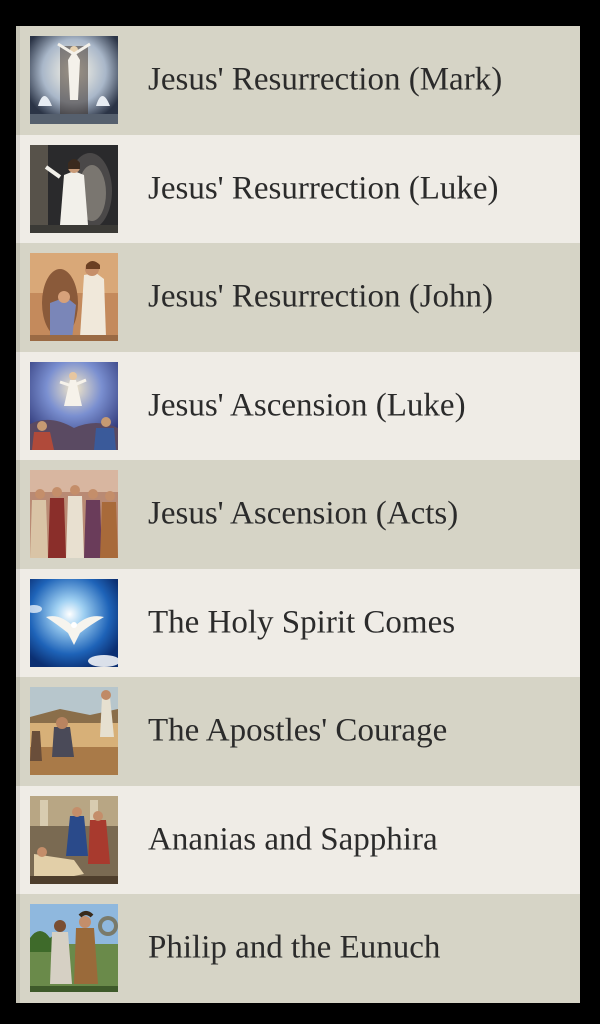 This screenshot has height=1024, width=600. I want to click on ascension-acts-thumbnail-icon, so click(74, 514).